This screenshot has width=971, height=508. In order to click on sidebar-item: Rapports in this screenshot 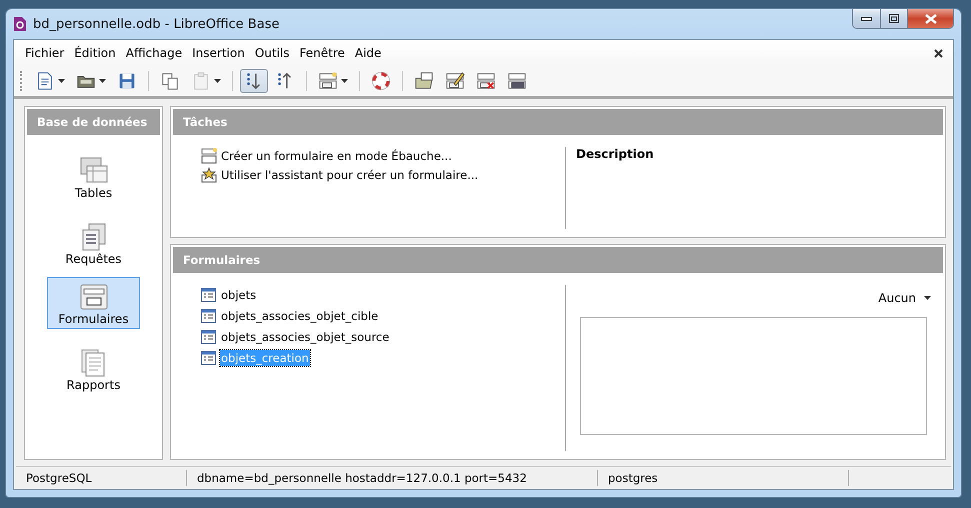, I will do `click(93, 369)`.